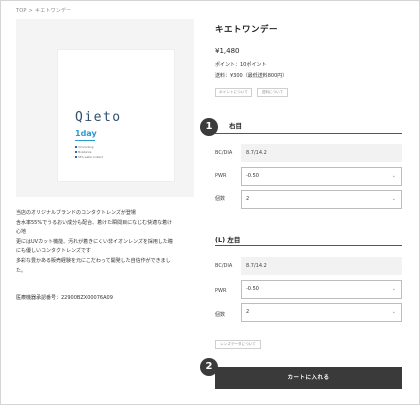  What do you see at coordinates (220, 199) in the screenshot?
I see `right-qty-label: 個数` at bounding box center [220, 199].